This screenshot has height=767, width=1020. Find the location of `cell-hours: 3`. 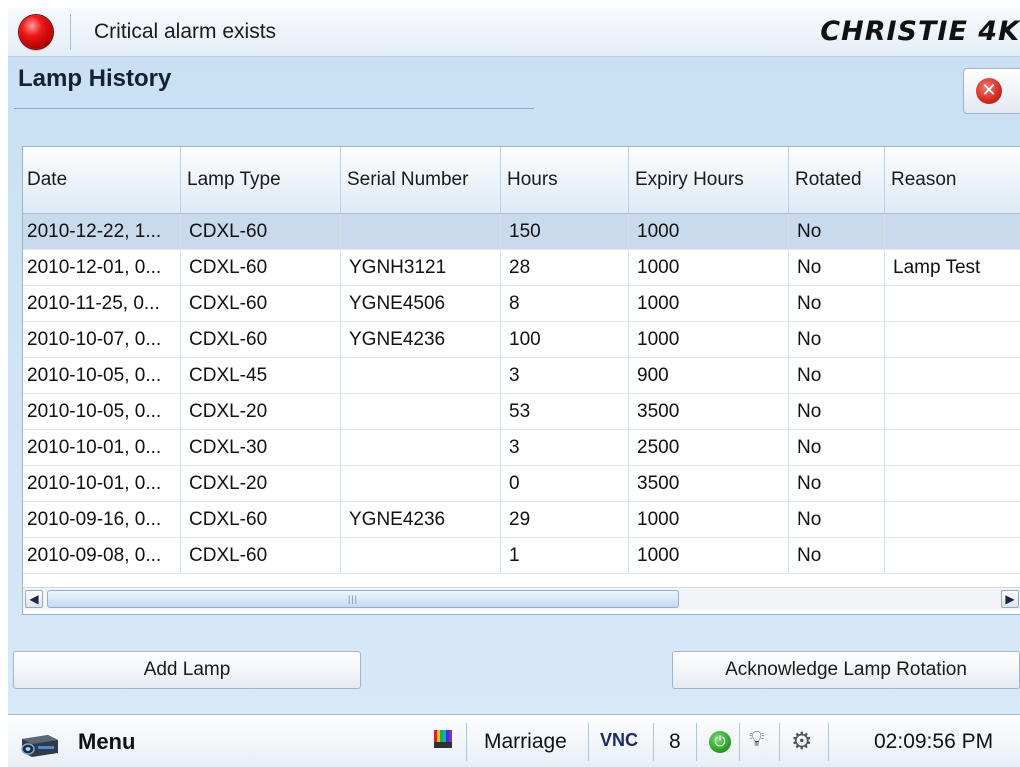

cell-hours: 3 is located at coordinates (565, 447).